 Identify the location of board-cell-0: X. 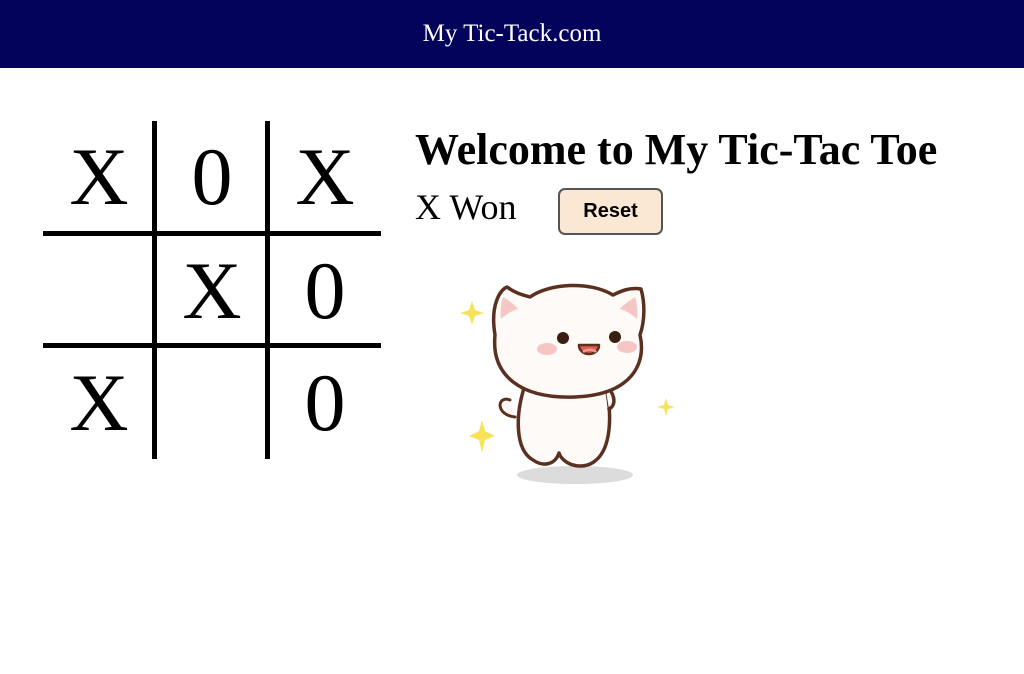
(99, 177).